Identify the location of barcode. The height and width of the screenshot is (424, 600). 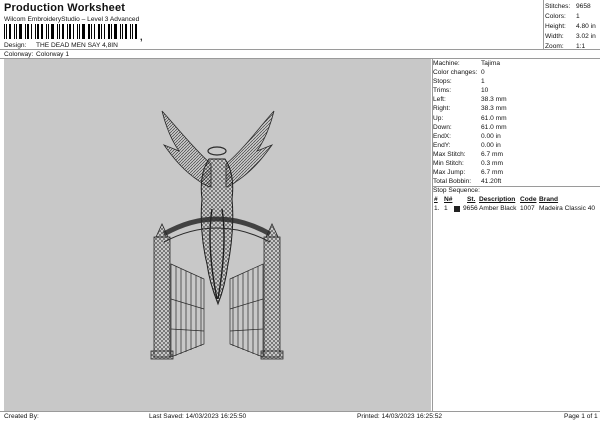
(73, 31).